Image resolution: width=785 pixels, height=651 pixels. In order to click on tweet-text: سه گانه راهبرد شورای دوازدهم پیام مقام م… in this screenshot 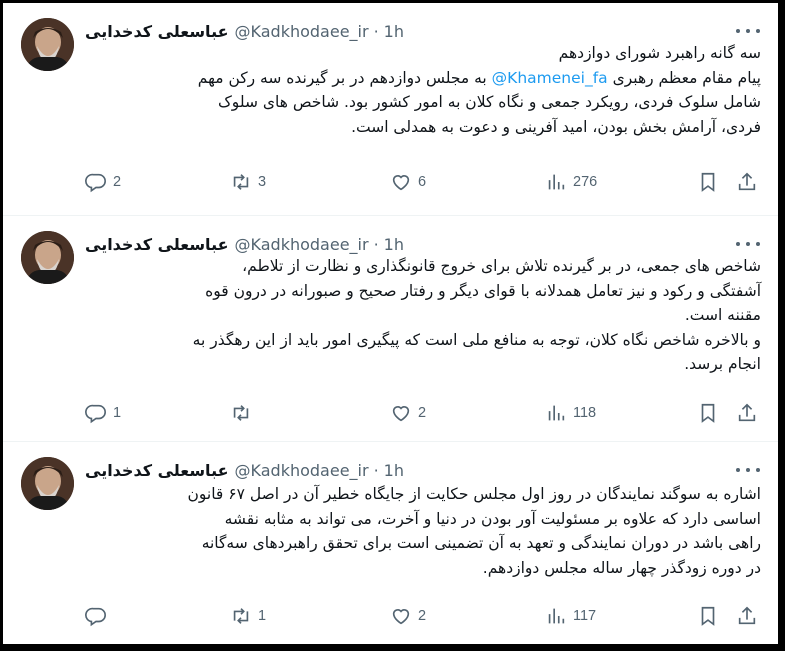, I will do `click(423, 90)`.